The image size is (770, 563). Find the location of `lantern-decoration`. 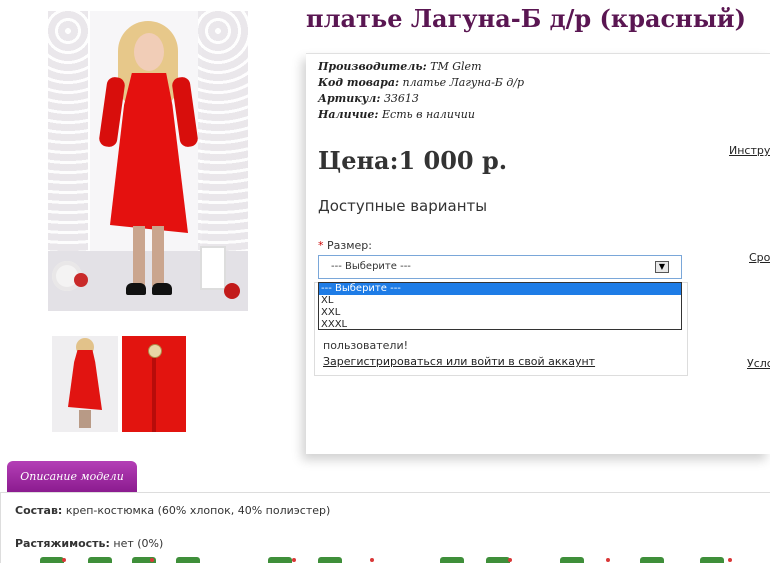

lantern-decoration is located at coordinates (213, 268).